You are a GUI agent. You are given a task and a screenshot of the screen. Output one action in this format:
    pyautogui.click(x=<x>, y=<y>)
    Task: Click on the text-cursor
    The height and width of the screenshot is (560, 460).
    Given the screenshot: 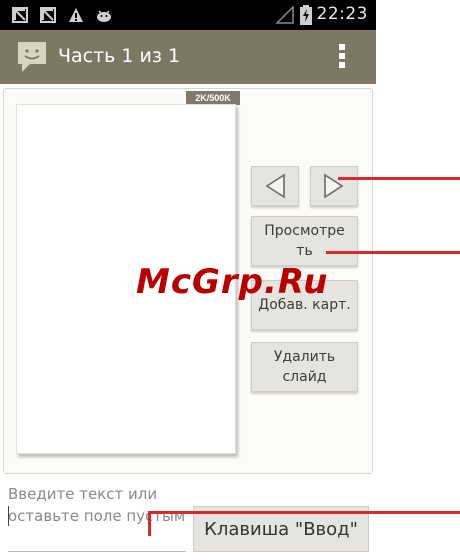 What is the action you would take?
    pyautogui.click(x=8, y=516)
    